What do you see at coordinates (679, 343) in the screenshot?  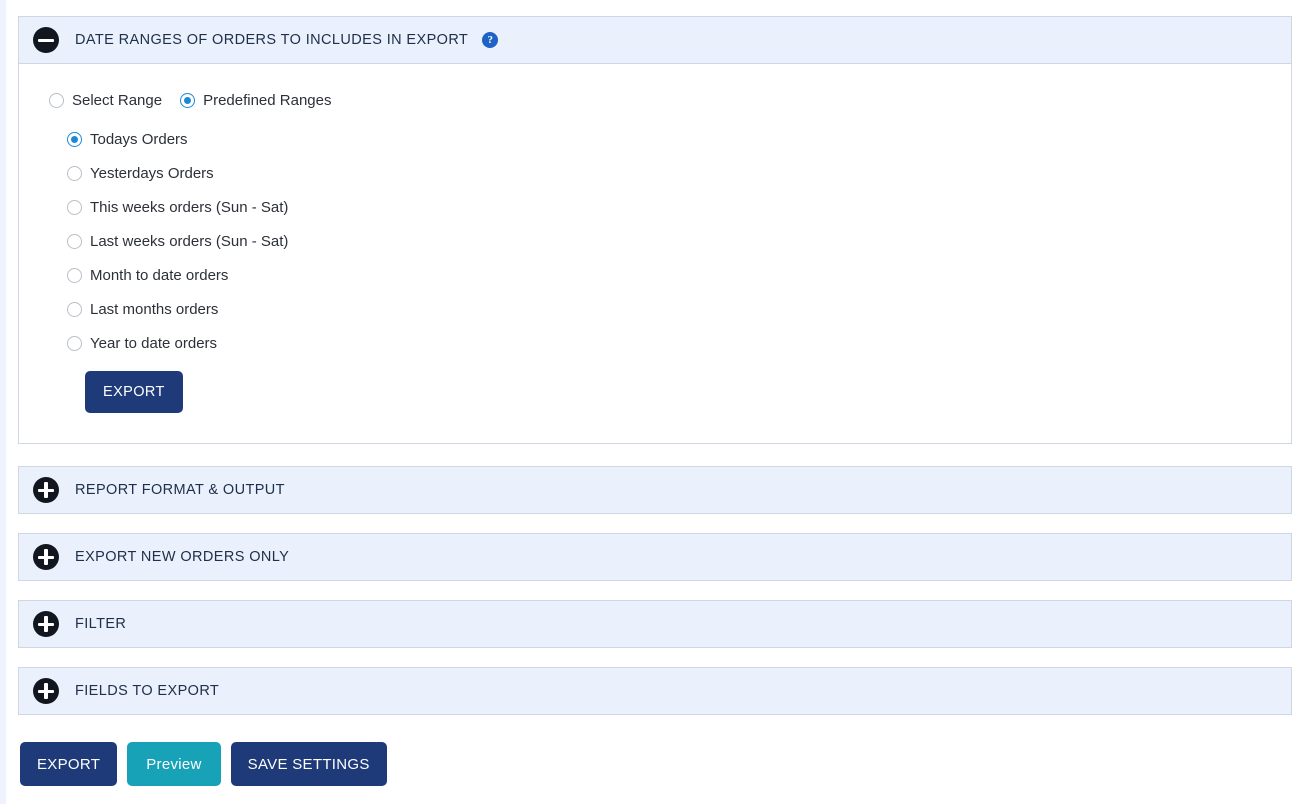 I see `radio-year-to-date-orders: Year to date orders` at bounding box center [679, 343].